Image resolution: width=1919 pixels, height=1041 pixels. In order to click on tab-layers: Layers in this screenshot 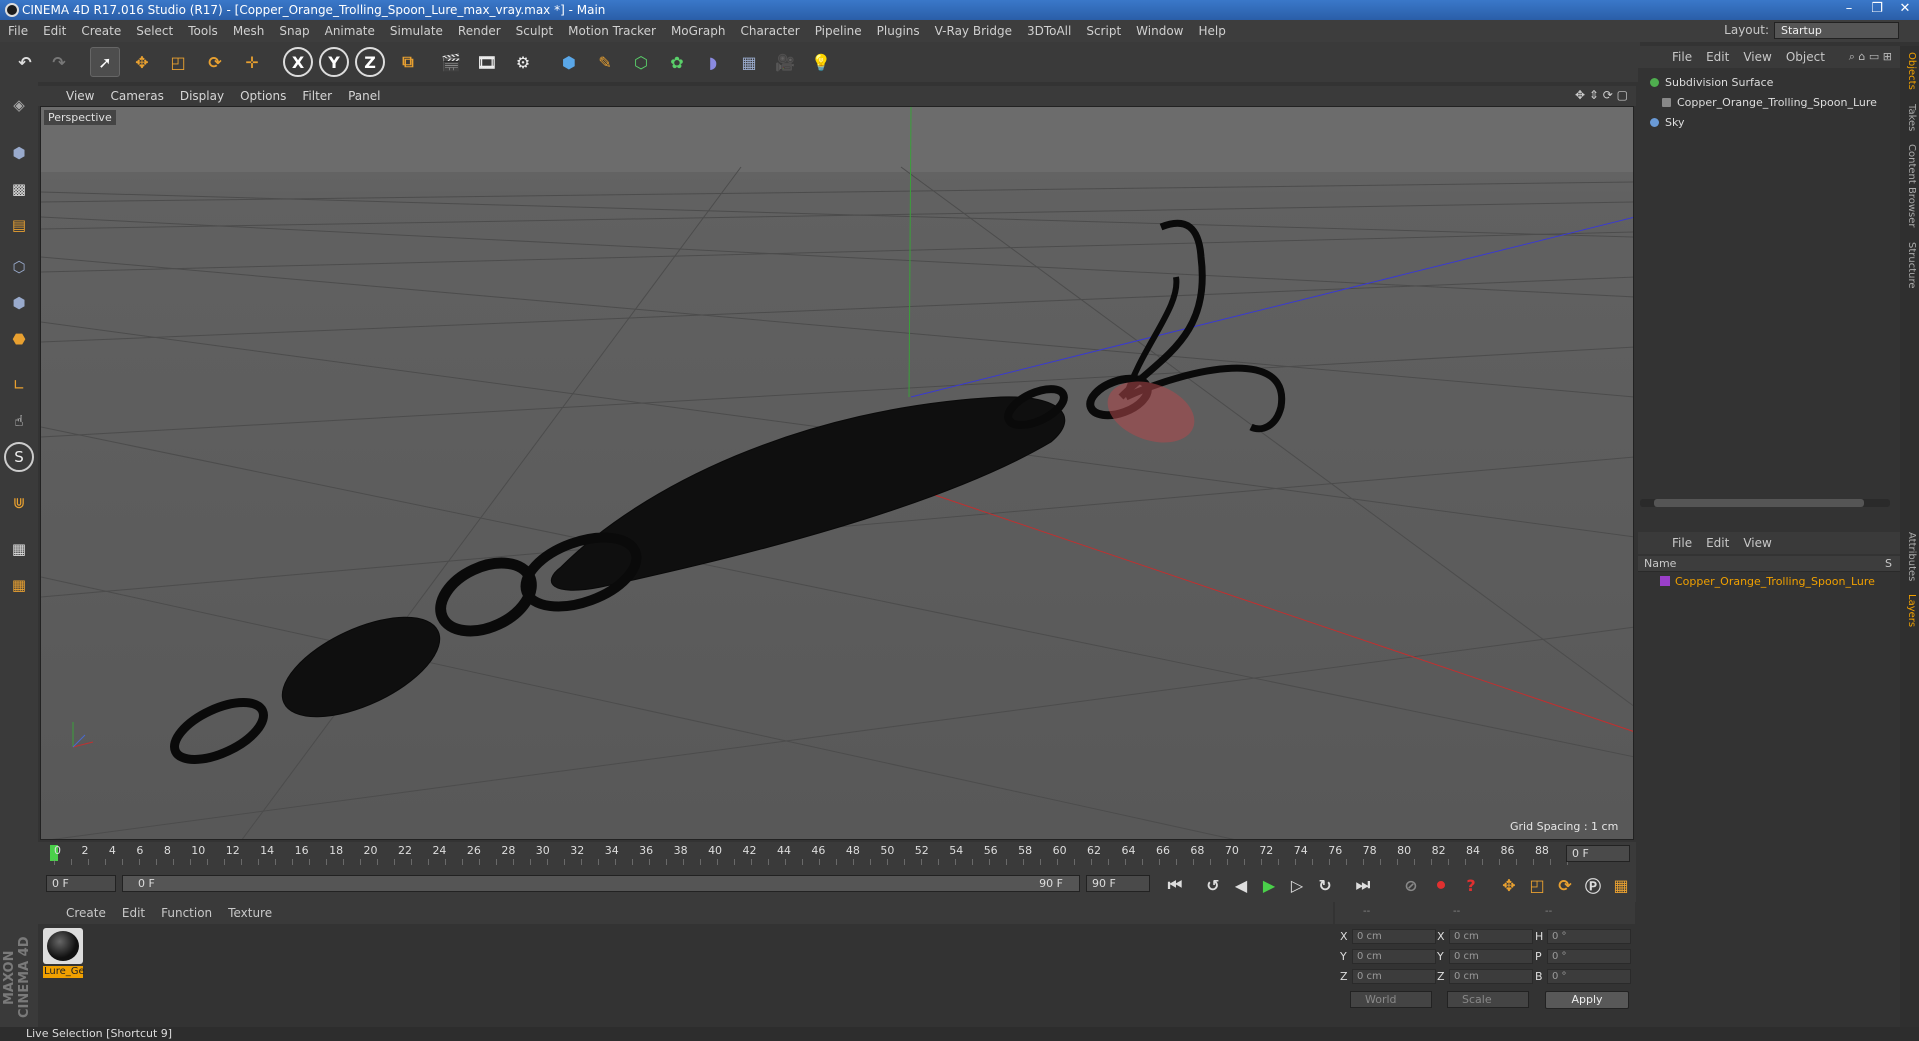, I will do `click(1909, 610)`.